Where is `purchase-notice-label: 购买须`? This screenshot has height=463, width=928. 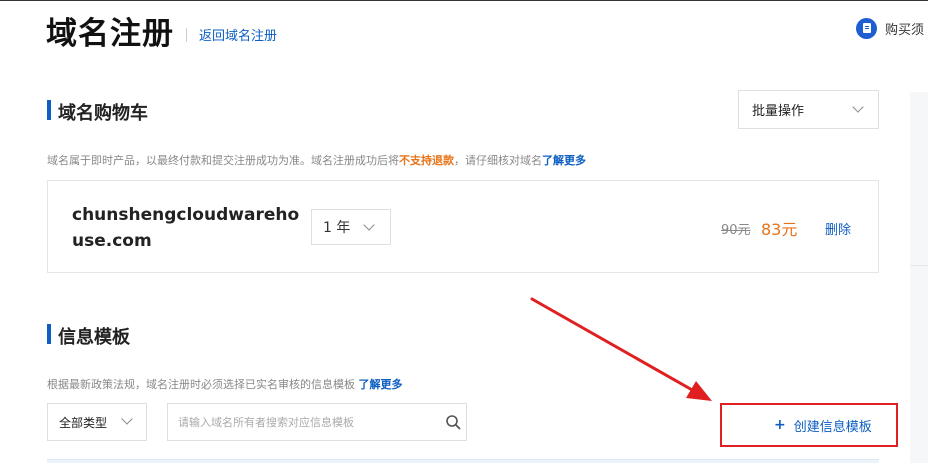
purchase-notice-label: 购买须 is located at coordinates (905, 30).